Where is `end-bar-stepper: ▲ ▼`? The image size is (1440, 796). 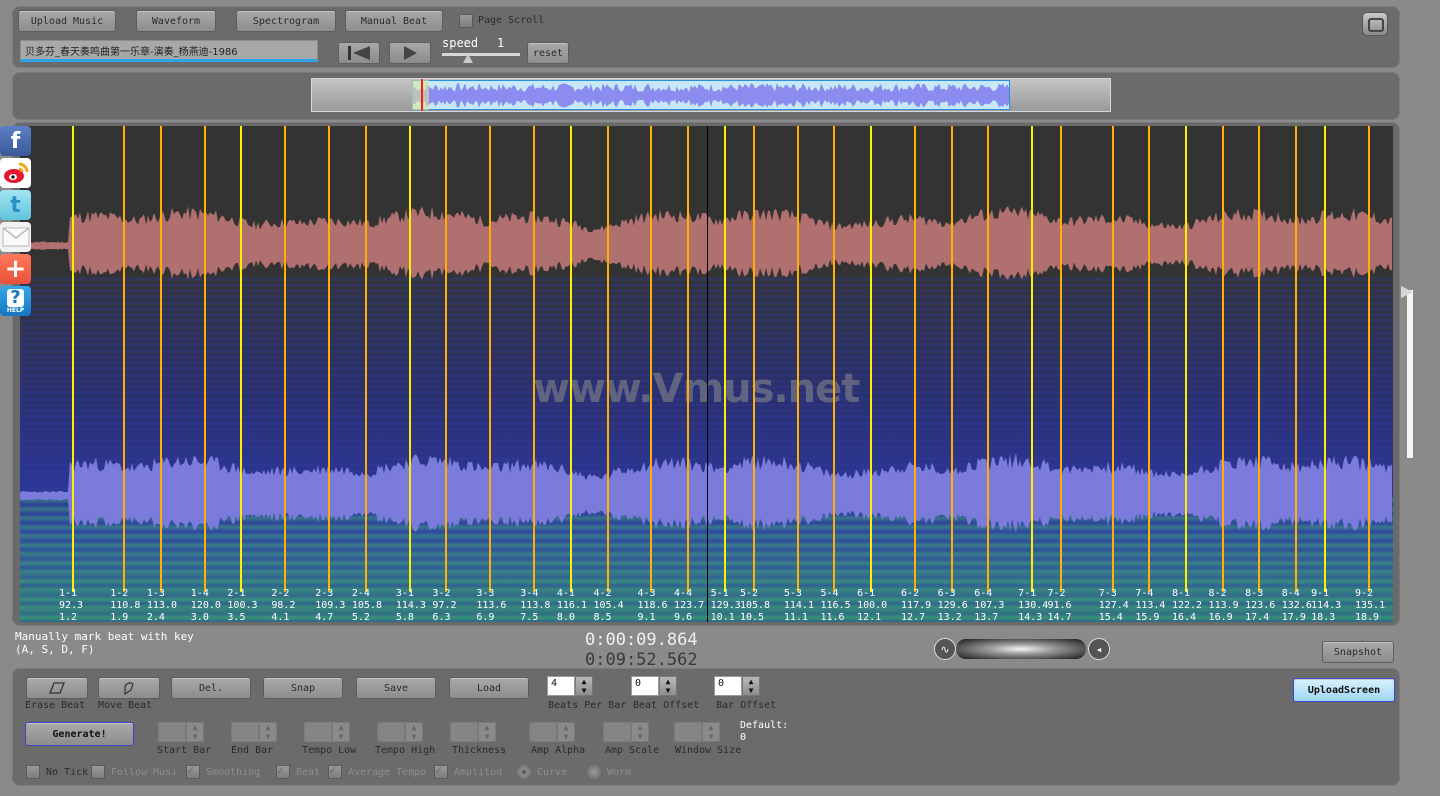
end-bar-stepper: ▲ ▼ is located at coordinates (254, 732).